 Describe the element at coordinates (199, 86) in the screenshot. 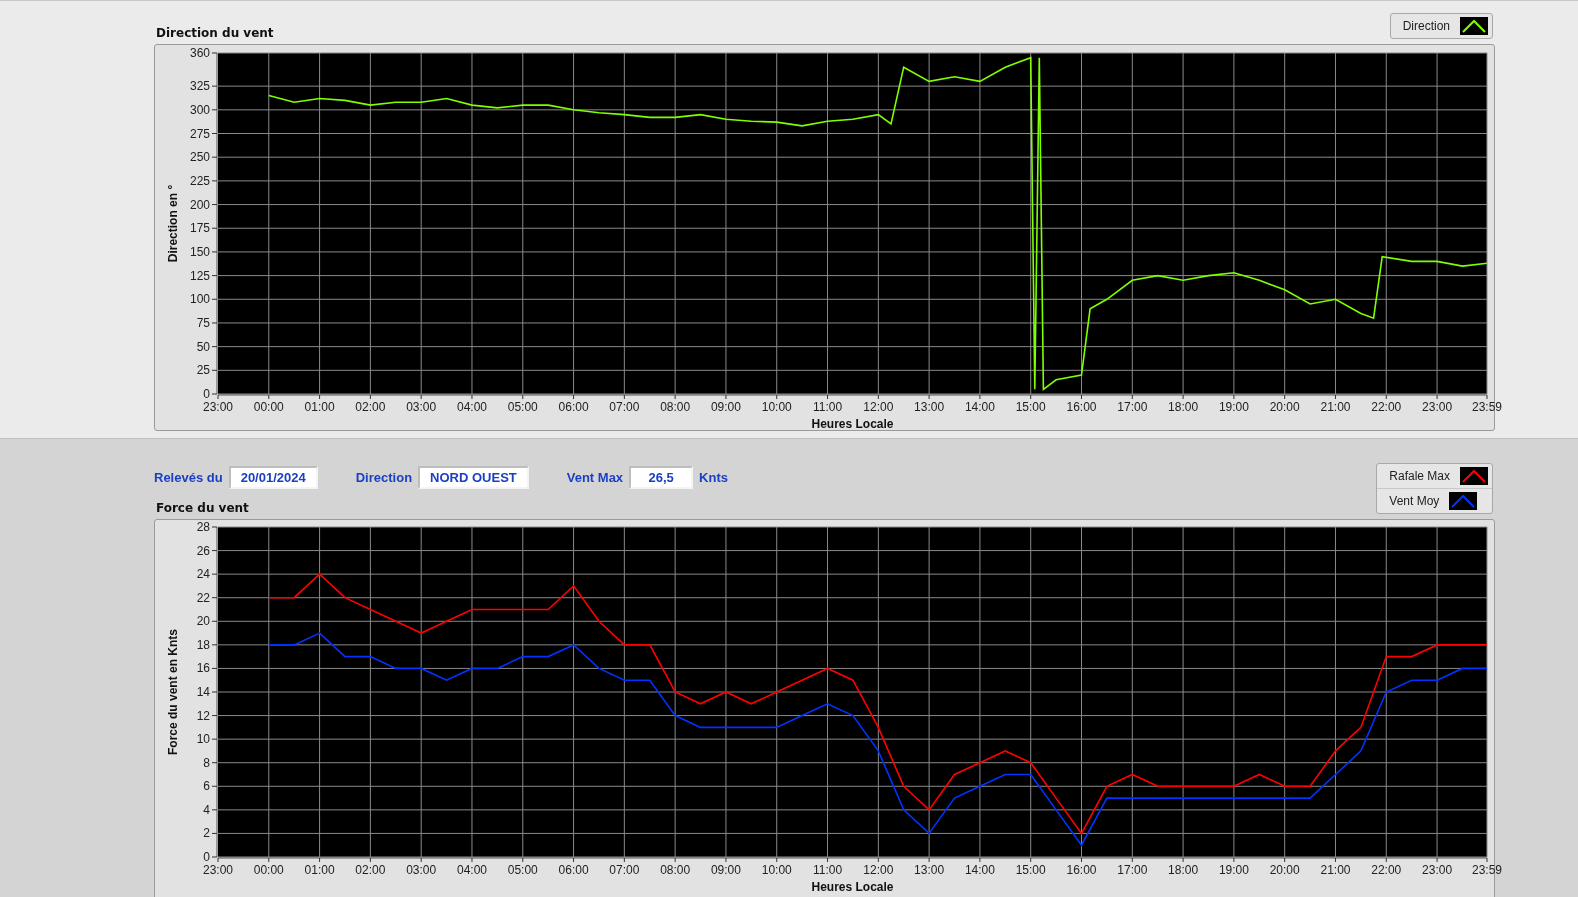

I see `tick-label: 325` at that location.